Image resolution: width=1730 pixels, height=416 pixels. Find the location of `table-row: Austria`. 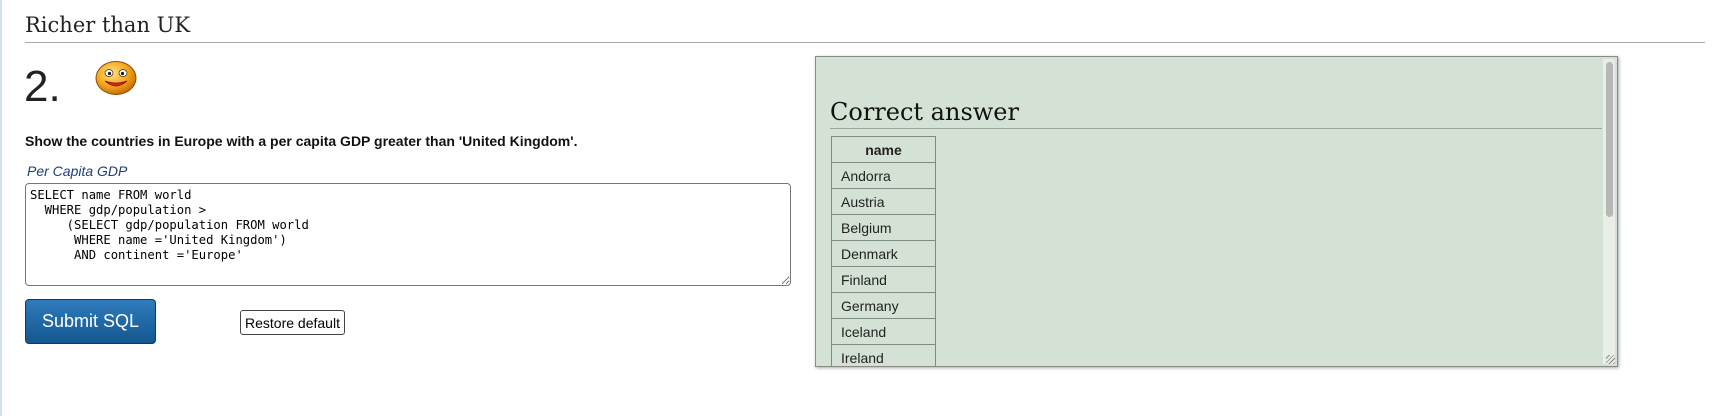

table-row: Austria is located at coordinates (883, 201).